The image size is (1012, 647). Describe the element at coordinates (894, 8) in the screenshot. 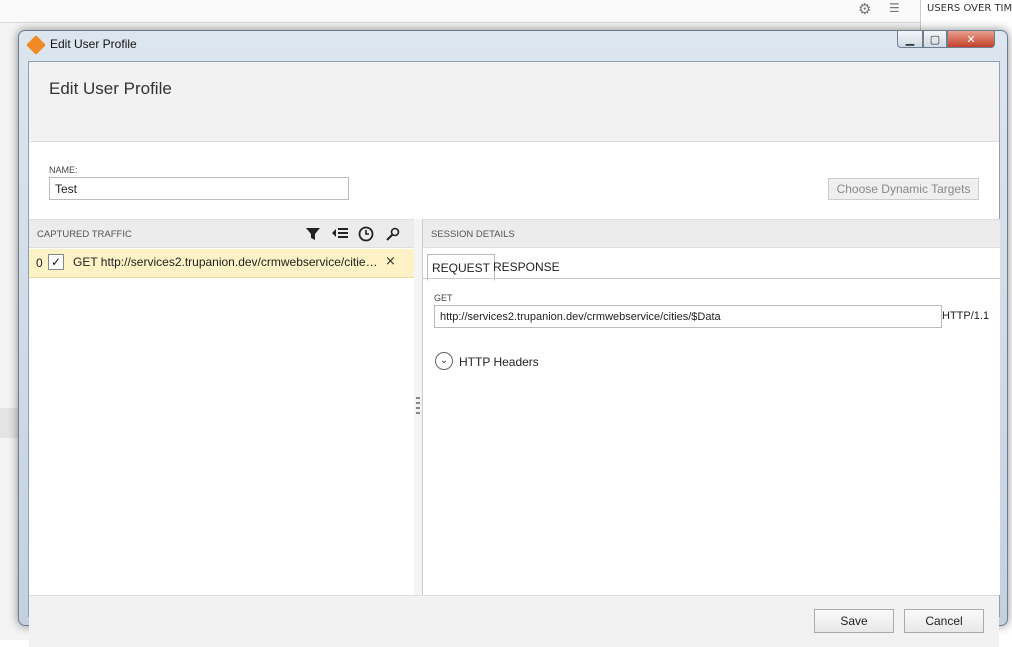

I see `list-icon: ☰` at that location.